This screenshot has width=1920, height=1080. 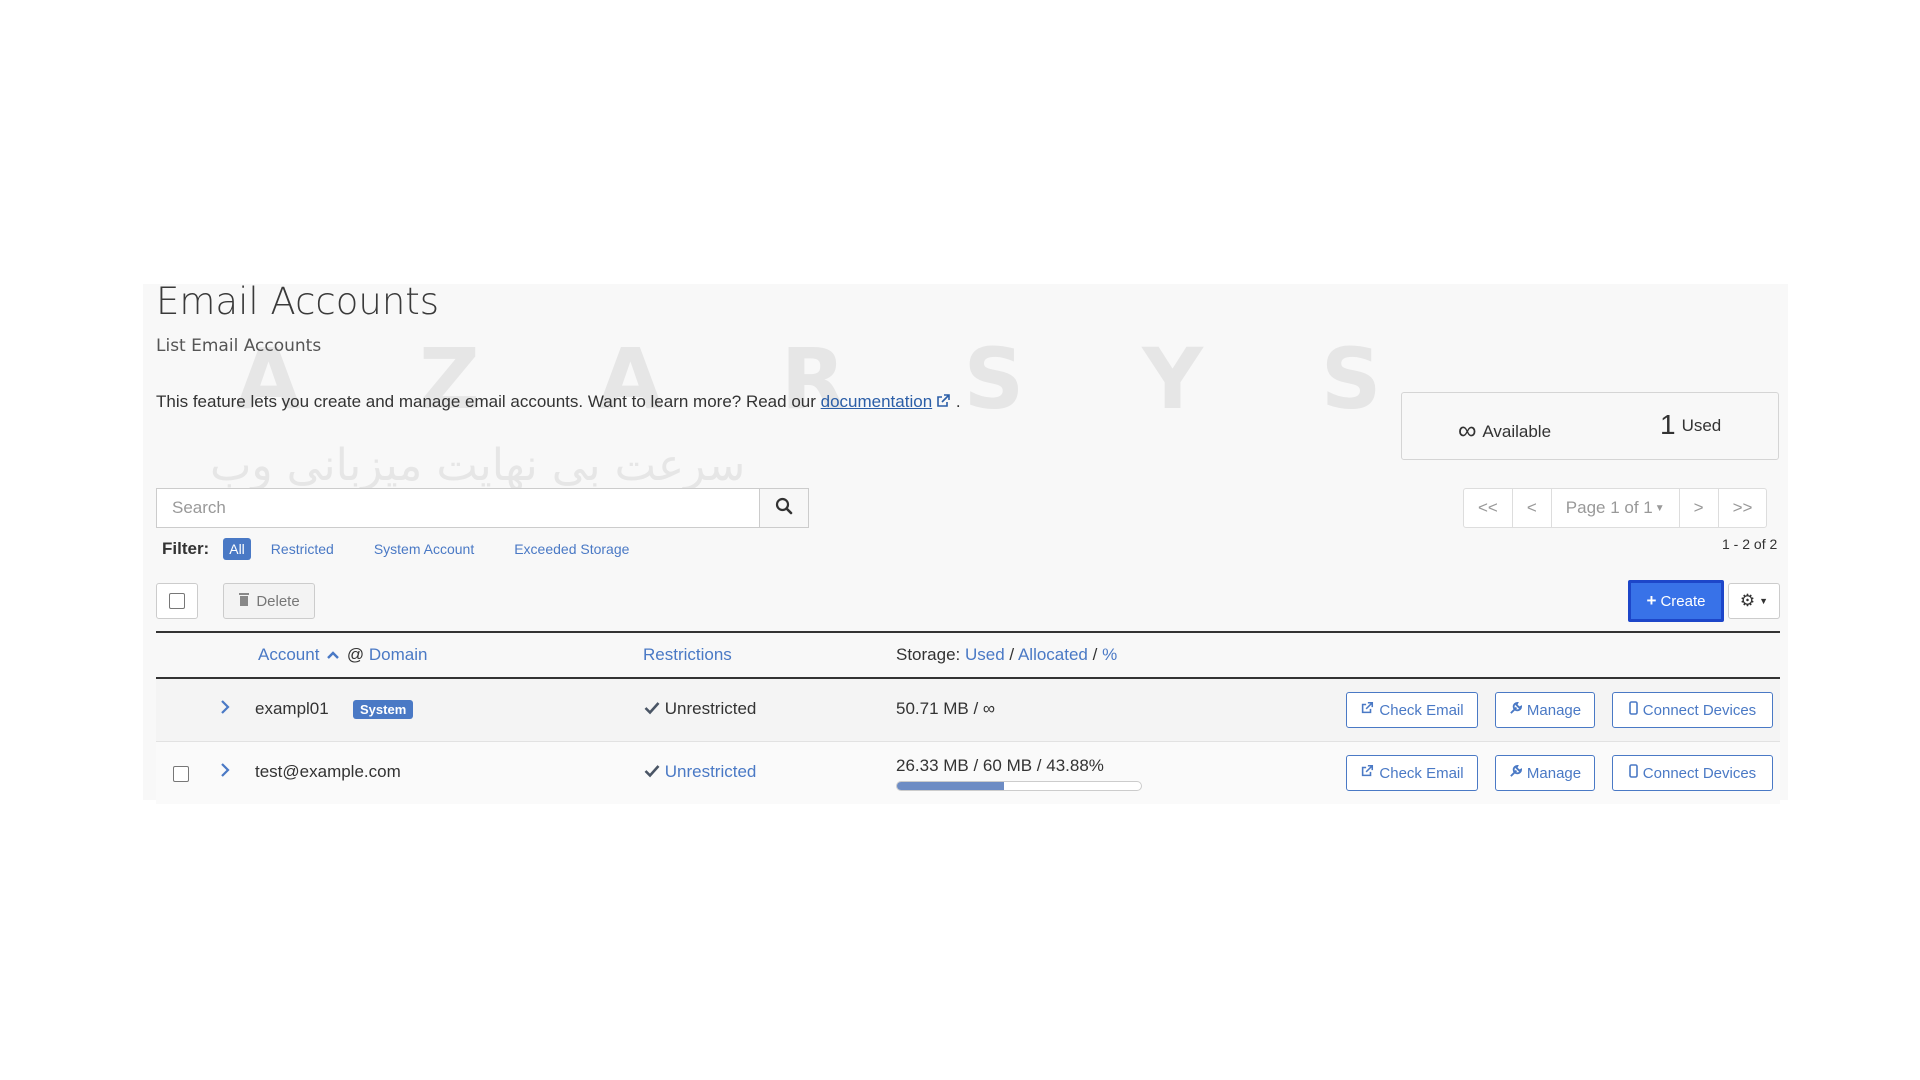 I want to click on sort-domain-link: Domain, so click(x=398, y=654).